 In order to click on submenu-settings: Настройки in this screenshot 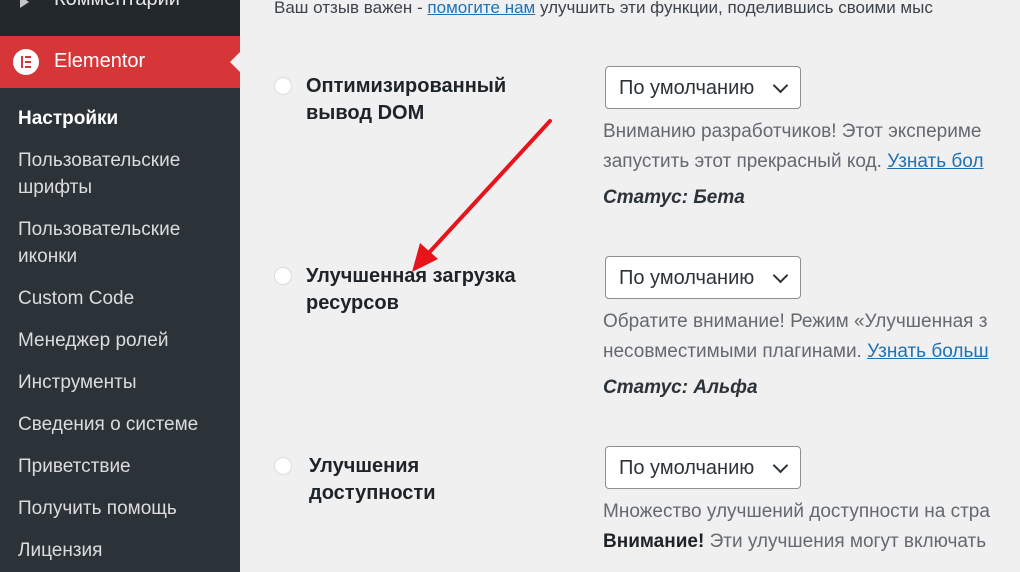, I will do `click(118, 118)`.